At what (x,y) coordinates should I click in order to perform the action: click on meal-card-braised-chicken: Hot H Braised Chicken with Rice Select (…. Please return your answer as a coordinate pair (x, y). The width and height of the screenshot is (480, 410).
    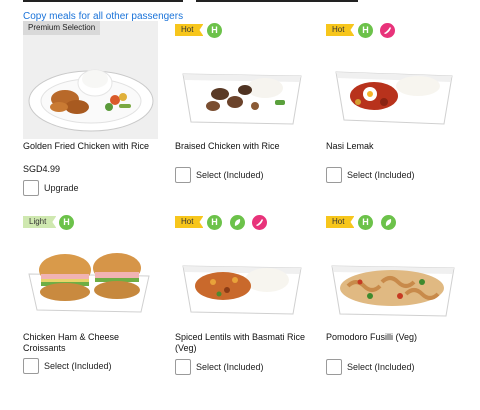
    Looking at the image, I should click on (242, 106).